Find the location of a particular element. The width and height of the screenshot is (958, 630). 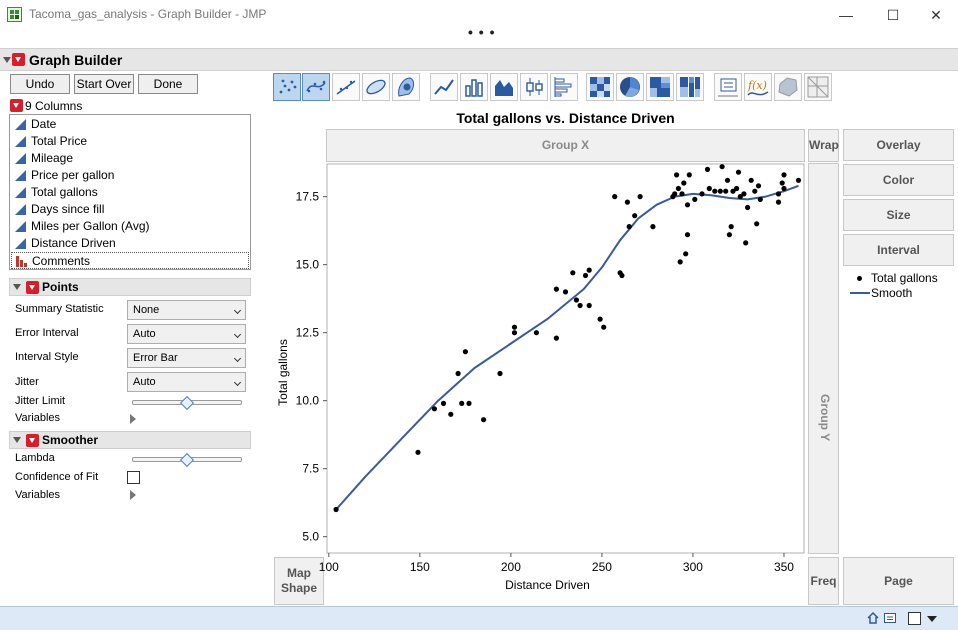

lambda-slider-thumb is located at coordinates (187, 460).